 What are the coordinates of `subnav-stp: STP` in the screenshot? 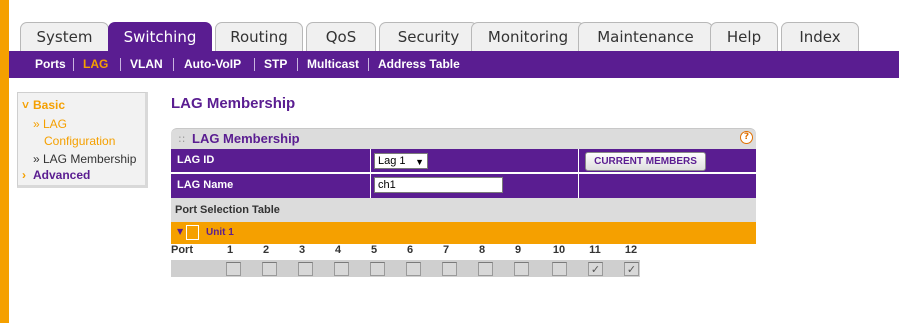 It's located at (275, 64).